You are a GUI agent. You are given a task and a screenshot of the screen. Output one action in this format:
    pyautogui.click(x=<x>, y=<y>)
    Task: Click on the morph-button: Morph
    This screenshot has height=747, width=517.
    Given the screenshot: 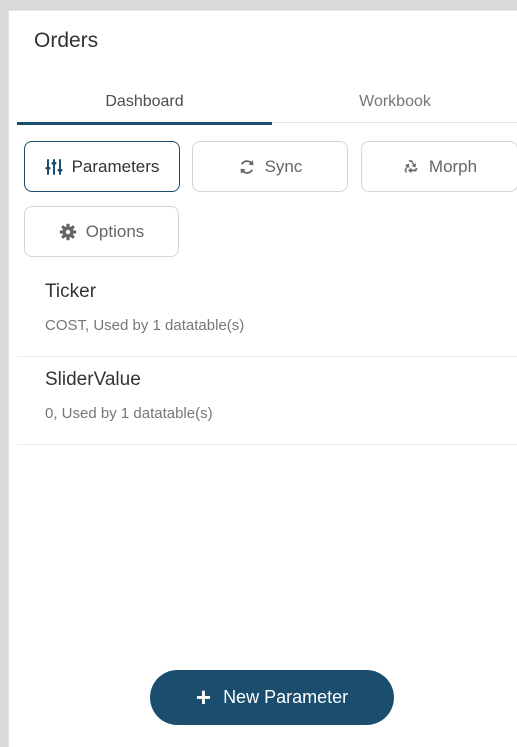 What is the action you would take?
    pyautogui.click(x=439, y=166)
    